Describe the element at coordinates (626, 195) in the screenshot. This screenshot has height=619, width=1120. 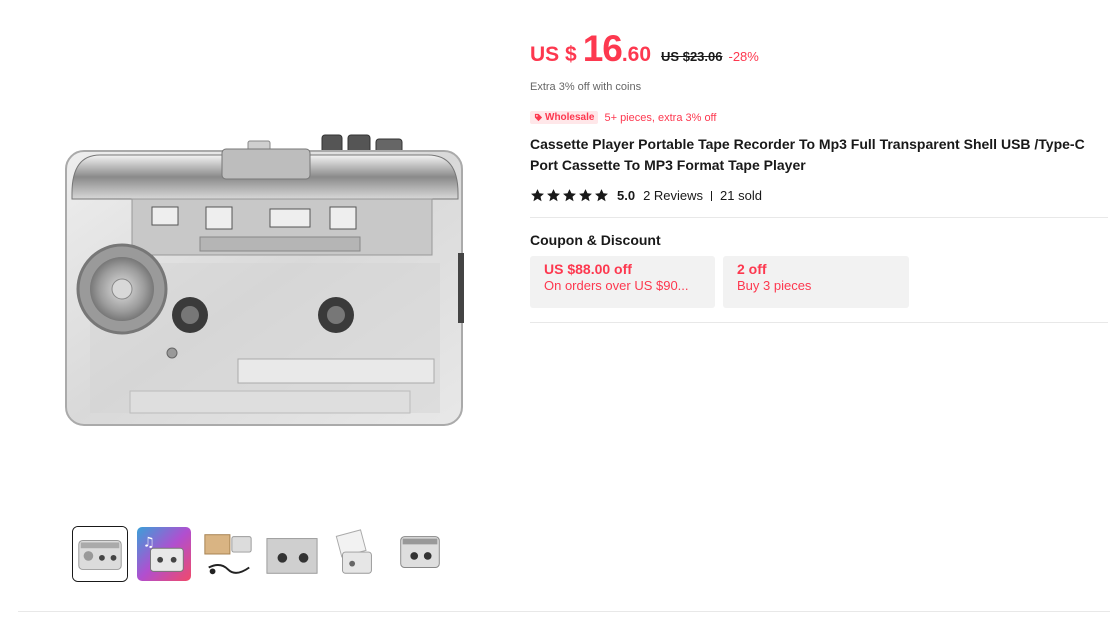
I see `rating-score: 5.0` at that location.